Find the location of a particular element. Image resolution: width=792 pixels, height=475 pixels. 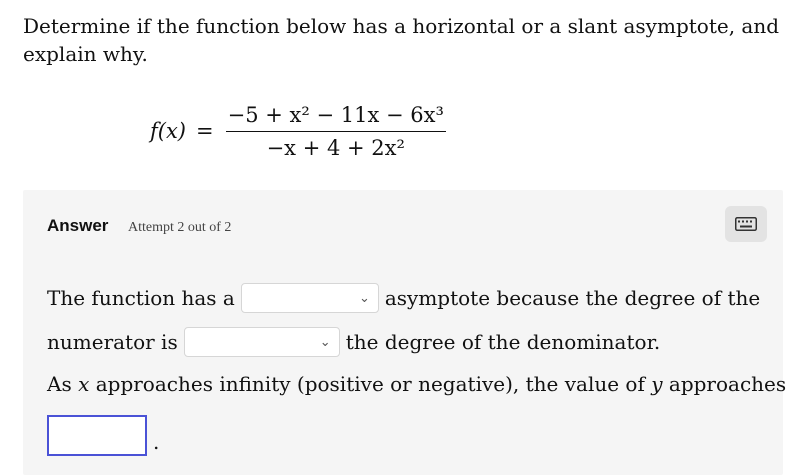

limit-value-input is located at coordinates (97, 435).